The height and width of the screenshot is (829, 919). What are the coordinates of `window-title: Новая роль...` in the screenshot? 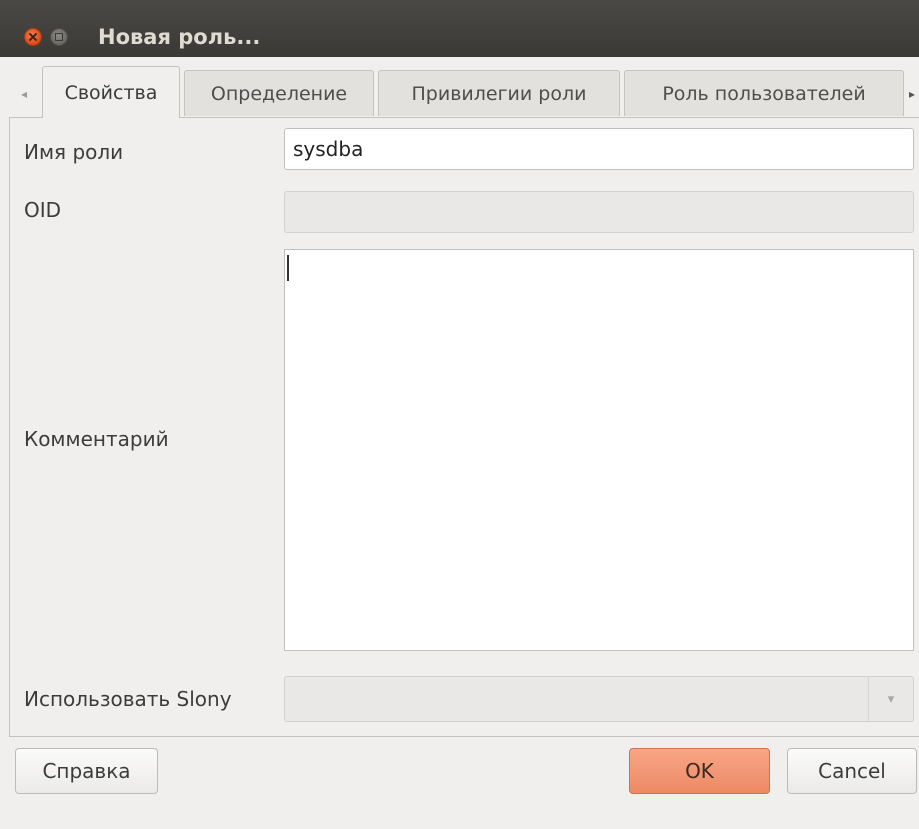 It's located at (179, 37).